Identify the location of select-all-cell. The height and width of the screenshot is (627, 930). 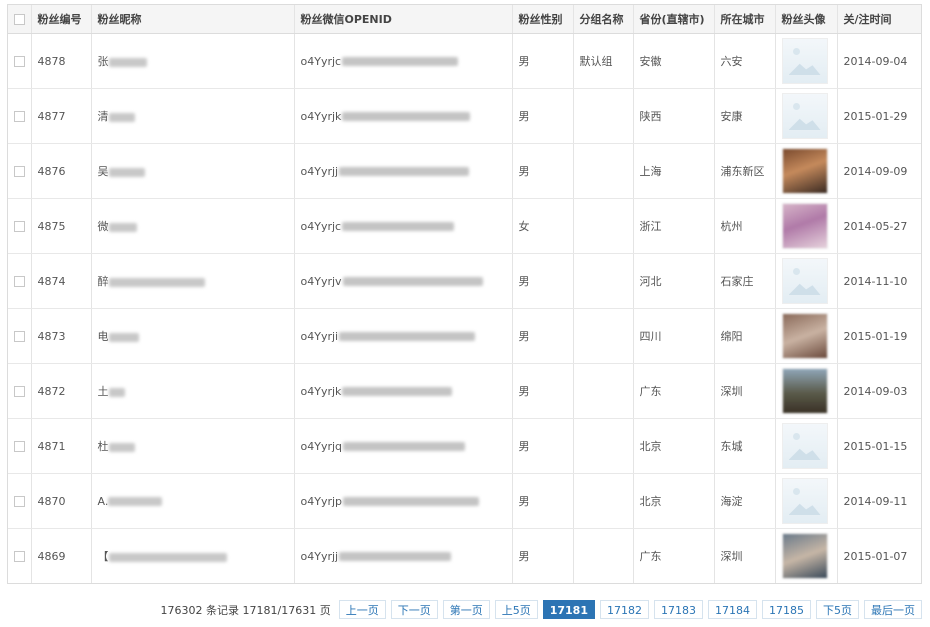
(20, 19).